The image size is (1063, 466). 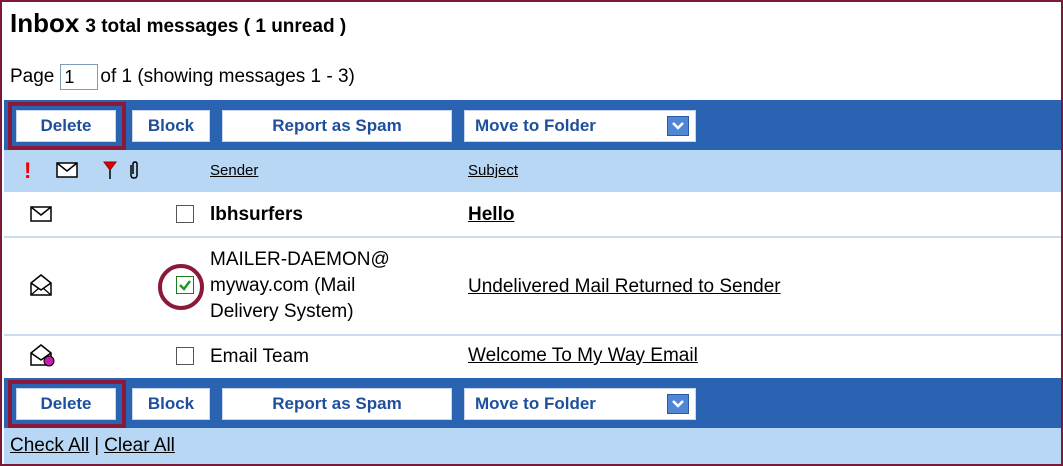 I want to click on envelope-open-icon, so click(x=41, y=287).